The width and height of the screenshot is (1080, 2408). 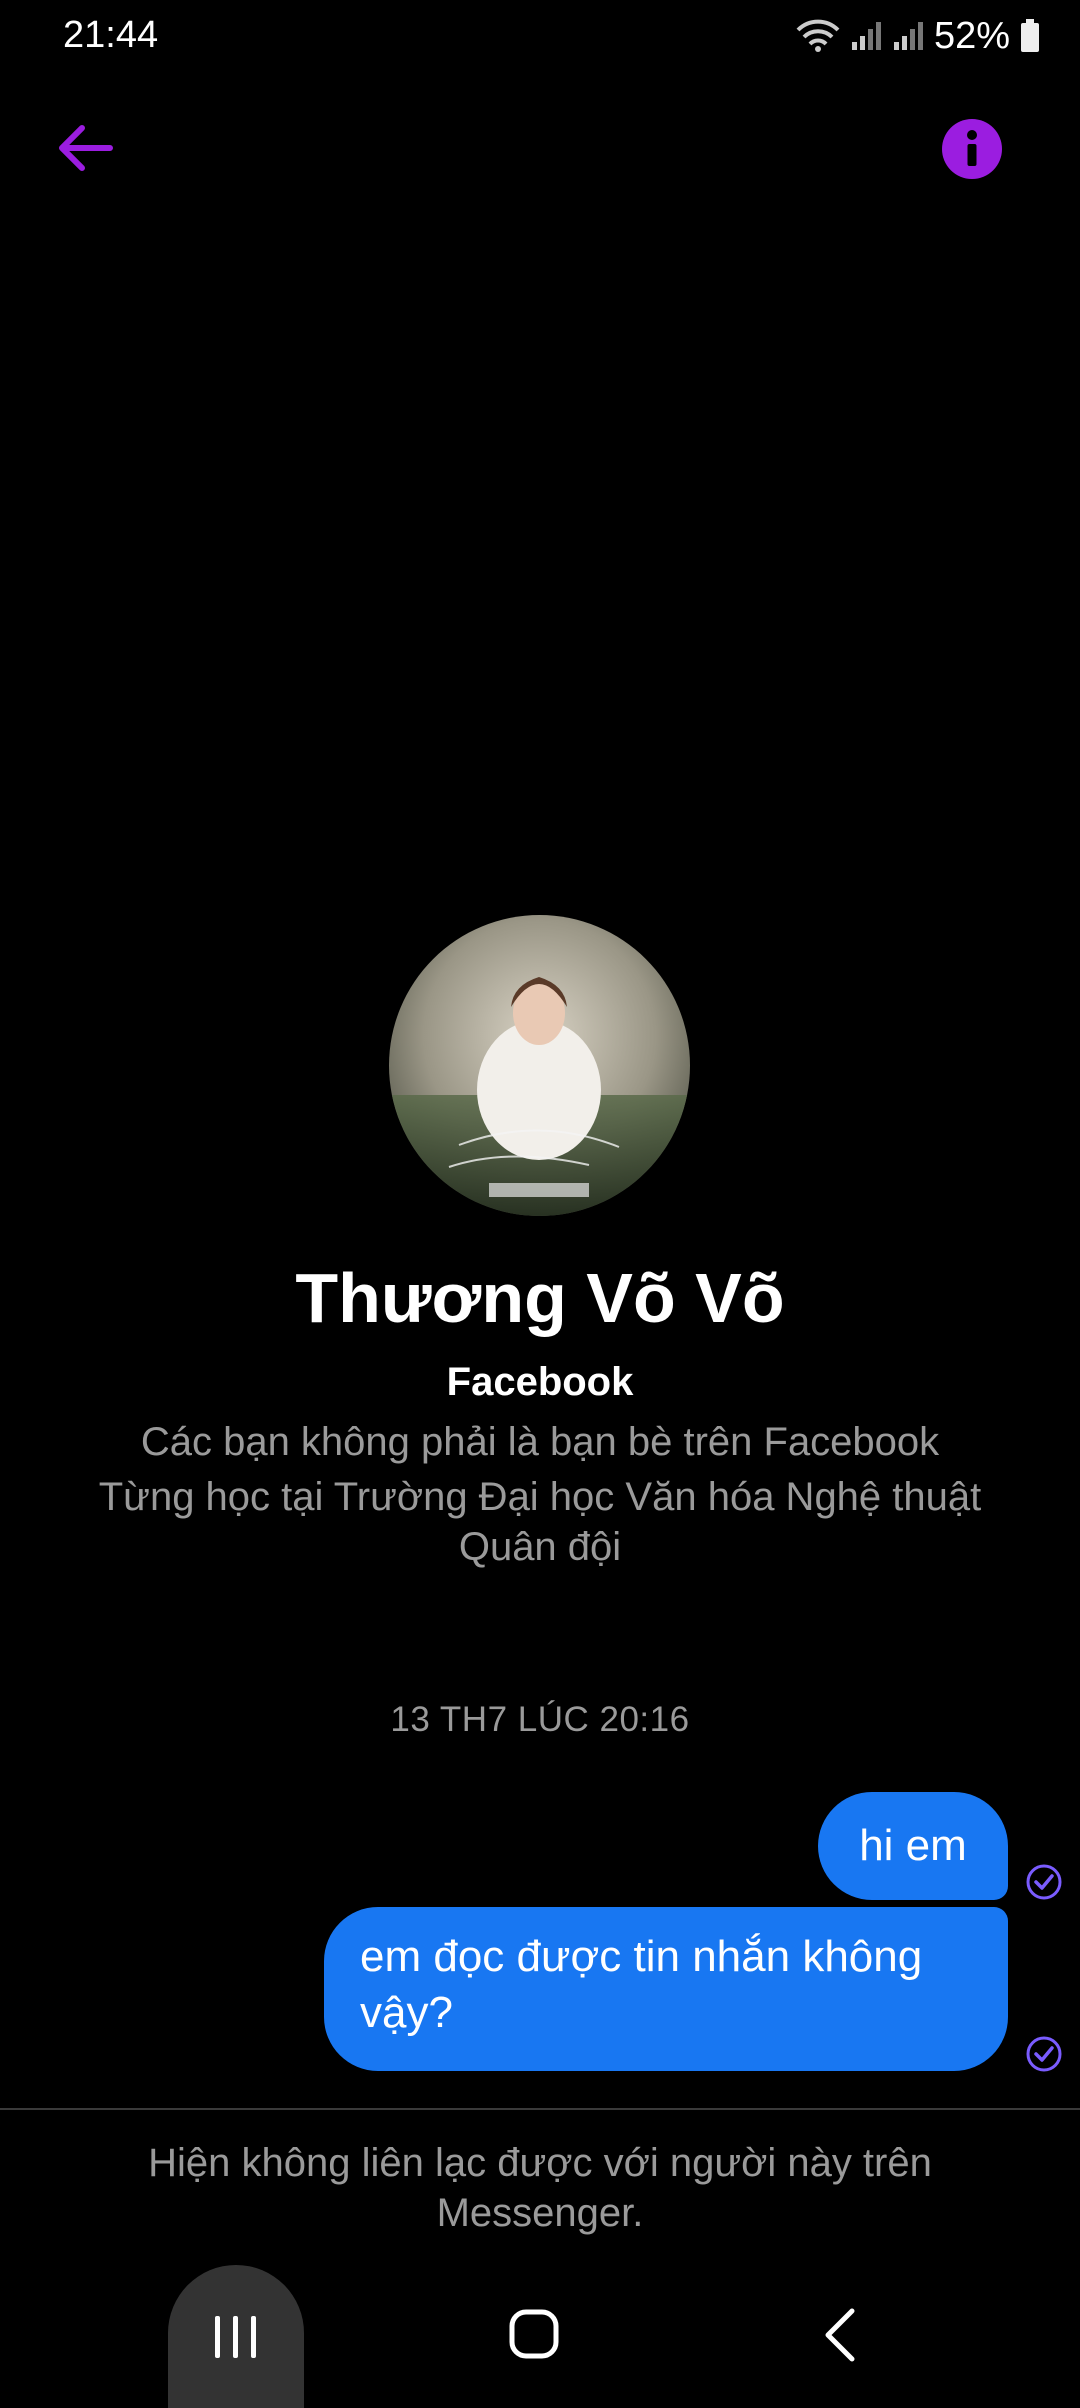 I want to click on avatar, so click(x=539, y=1065).